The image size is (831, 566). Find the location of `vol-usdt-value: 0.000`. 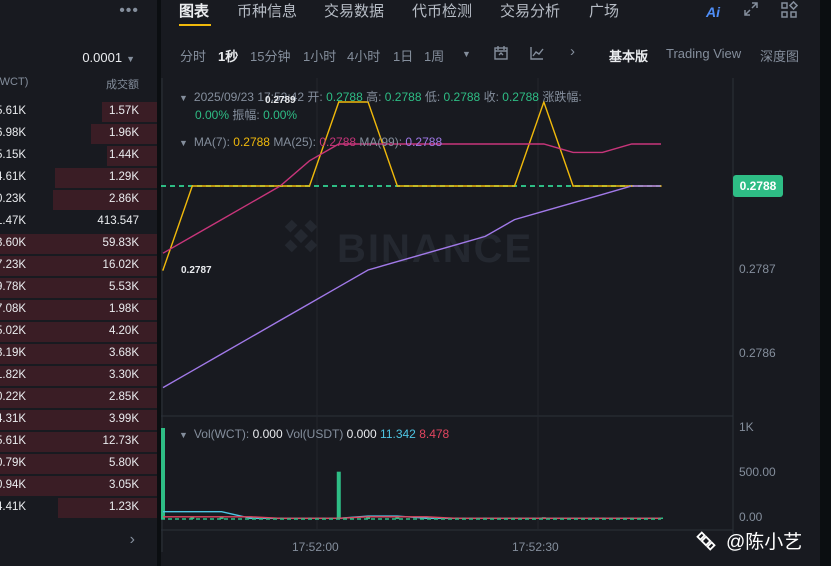

vol-usdt-value: 0.000 is located at coordinates (361, 434).